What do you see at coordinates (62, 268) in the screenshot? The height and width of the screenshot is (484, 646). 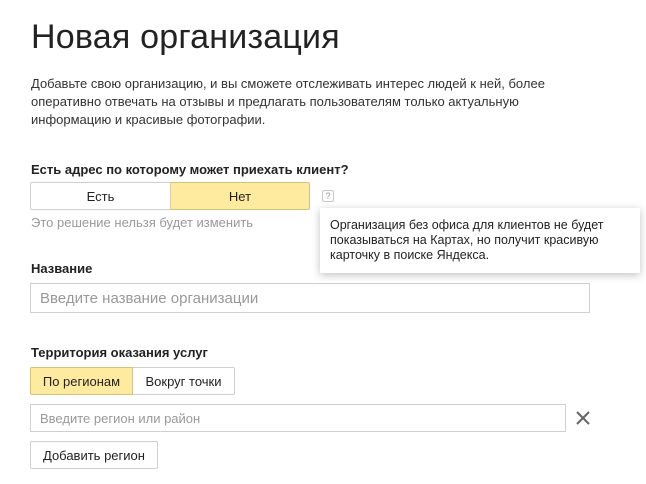 I see `name-label: Название` at bounding box center [62, 268].